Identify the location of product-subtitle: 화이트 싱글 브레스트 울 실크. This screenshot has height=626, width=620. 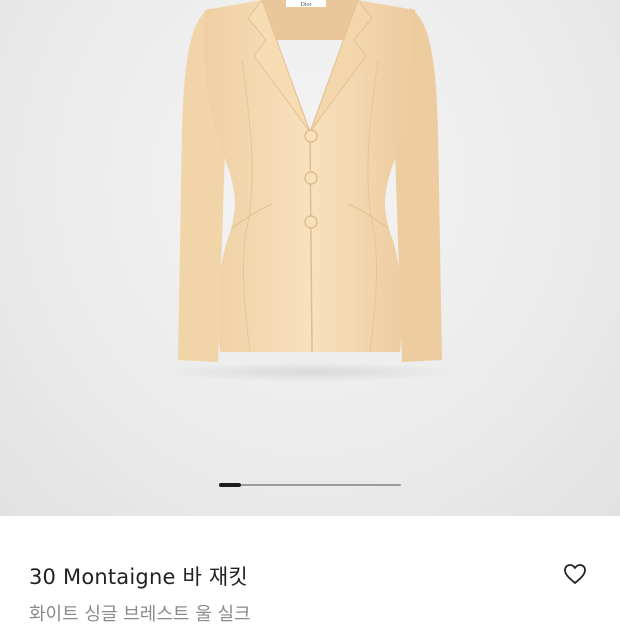
(140, 614).